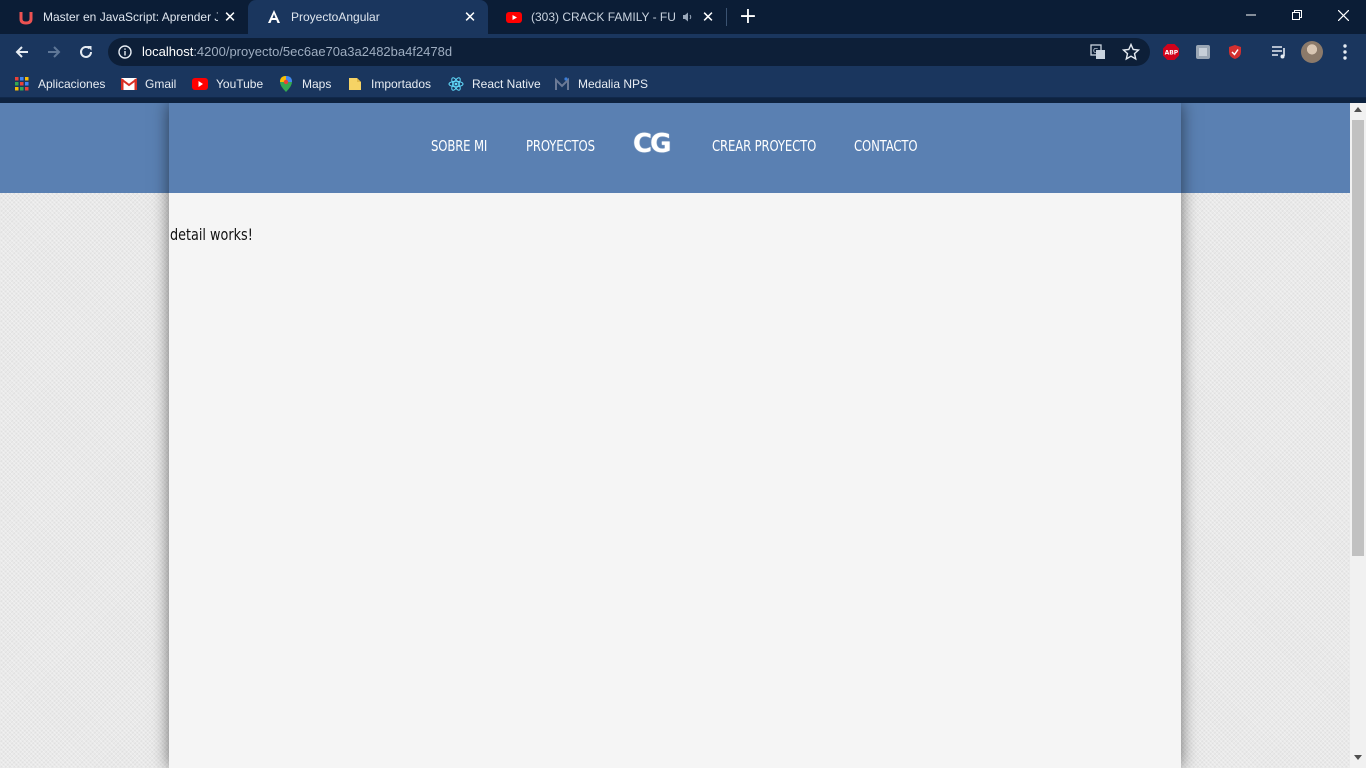 The height and width of the screenshot is (768, 1366). What do you see at coordinates (1297, 15) in the screenshot?
I see `restore-button` at bounding box center [1297, 15].